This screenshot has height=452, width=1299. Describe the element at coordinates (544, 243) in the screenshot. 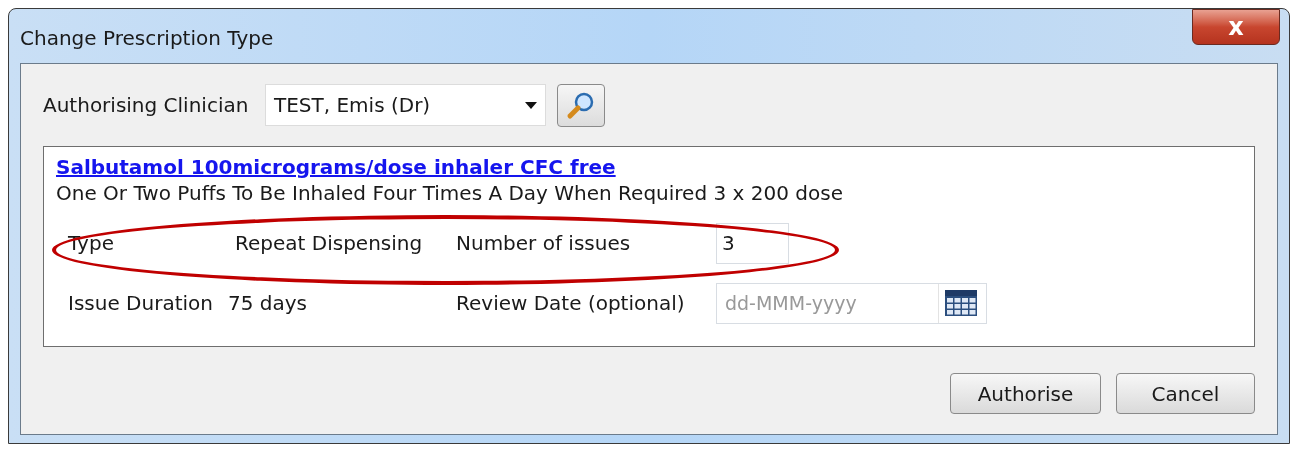

I see `issues-label: Number of issues` at that location.